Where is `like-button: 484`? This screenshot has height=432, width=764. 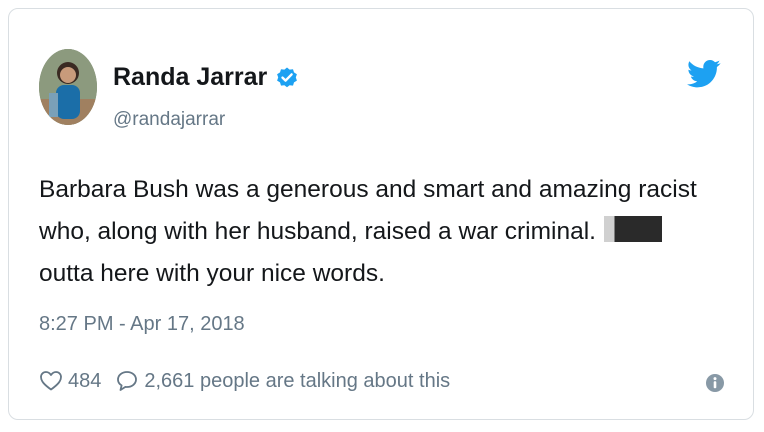 like-button: 484 is located at coordinates (70, 381).